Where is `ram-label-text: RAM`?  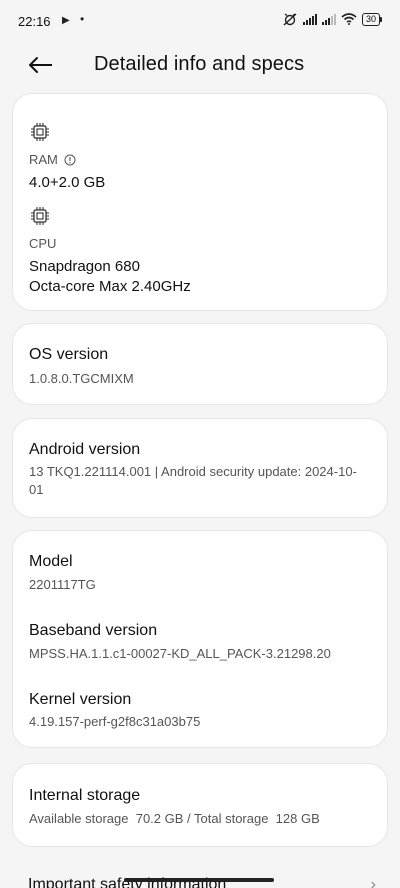
ram-label-text: RAM is located at coordinates (43, 159).